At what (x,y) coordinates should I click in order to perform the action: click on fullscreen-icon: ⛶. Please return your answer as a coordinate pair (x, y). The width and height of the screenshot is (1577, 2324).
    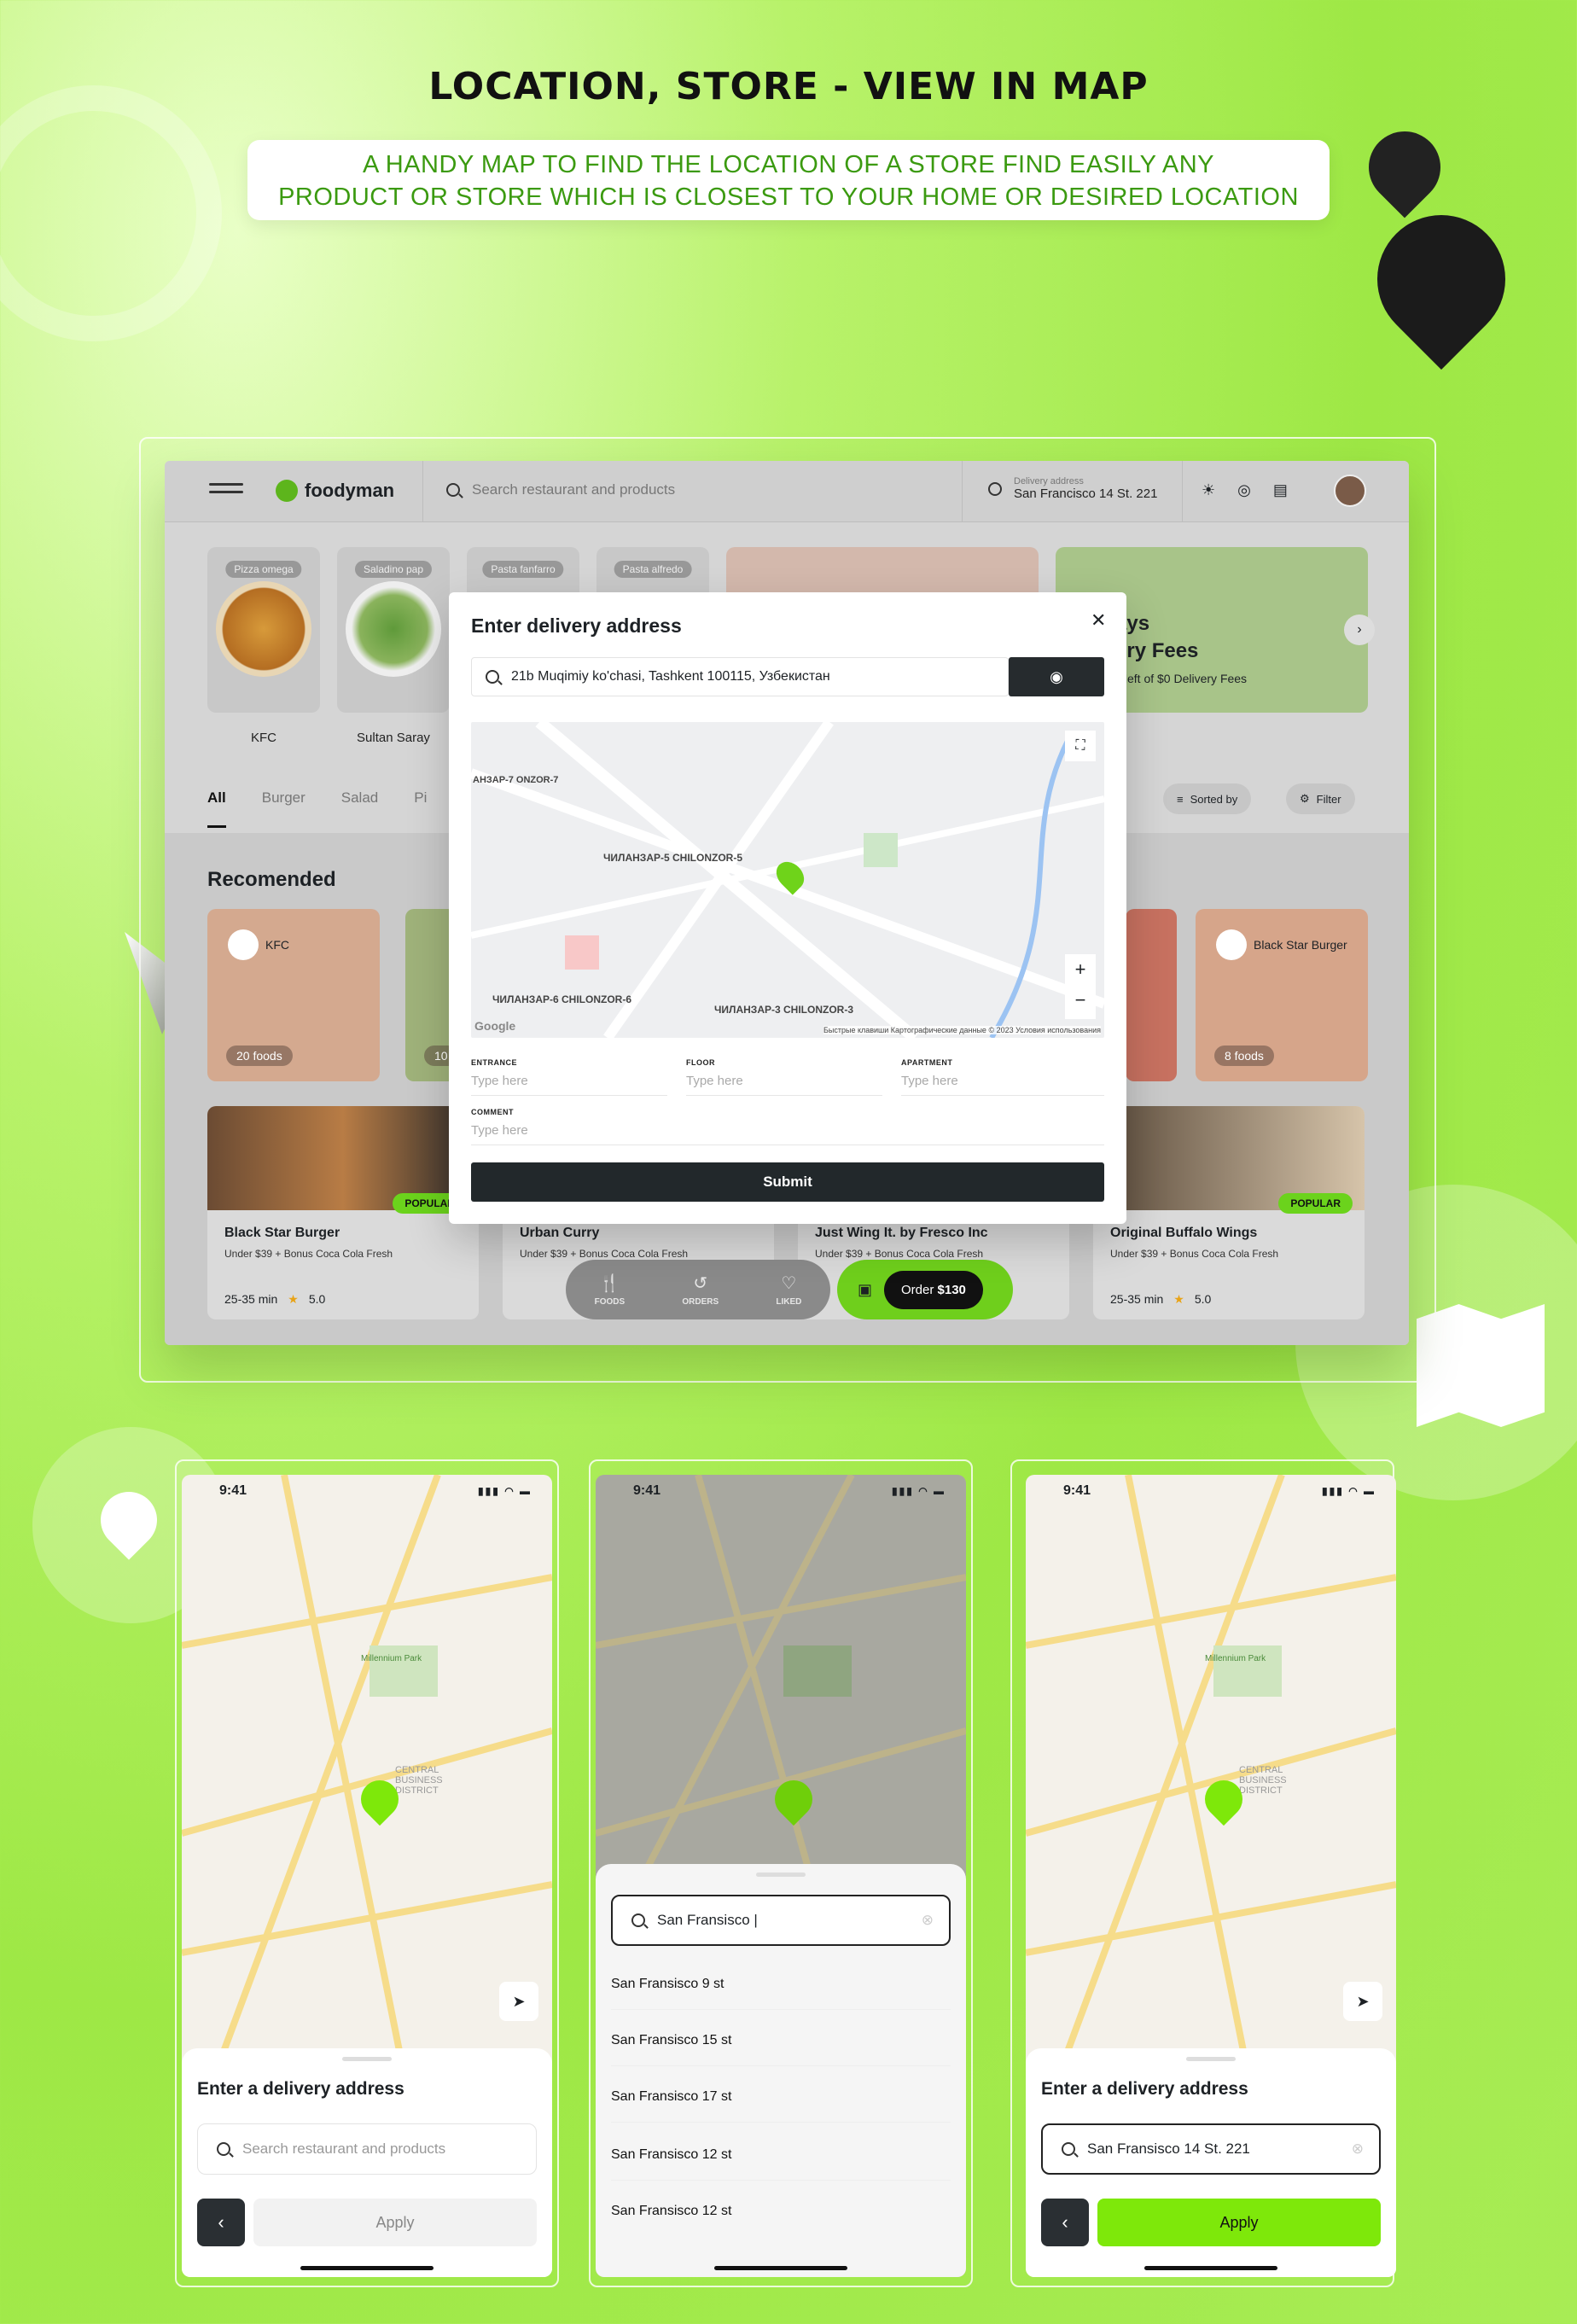
    Looking at the image, I should click on (1080, 746).